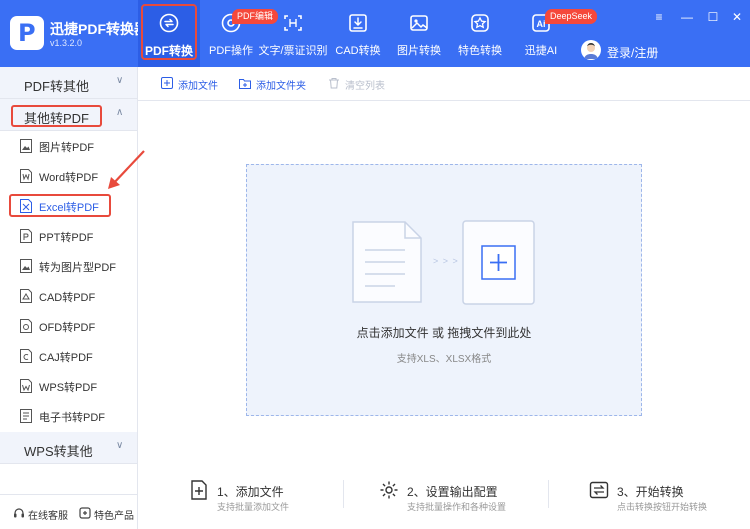 This screenshot has height=529, width=750. I want to click on add-file-icon, so click(199, 490).